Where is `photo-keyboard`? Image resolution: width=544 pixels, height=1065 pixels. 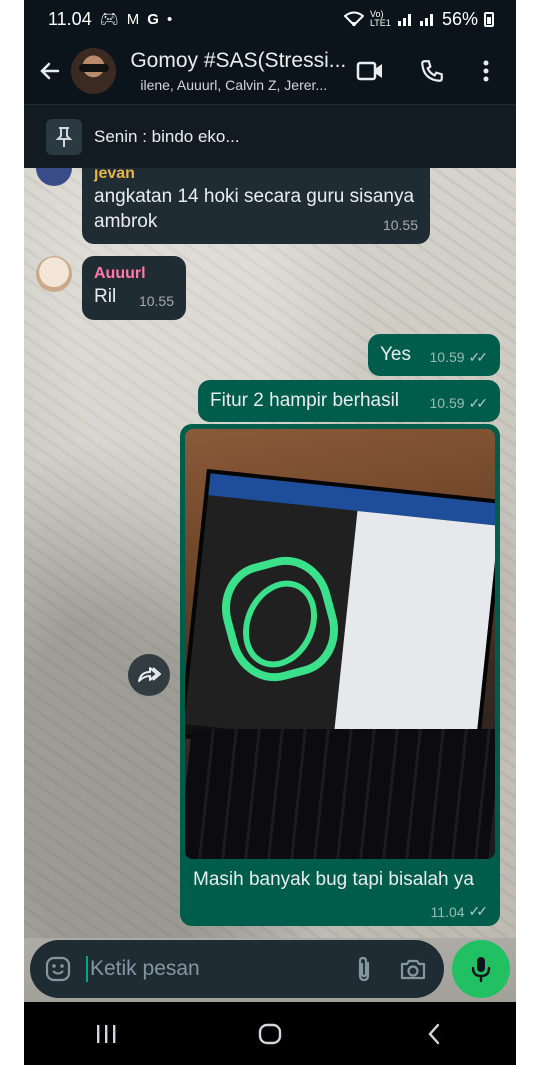 photo-keyboard is located at coordinates (340, 794).